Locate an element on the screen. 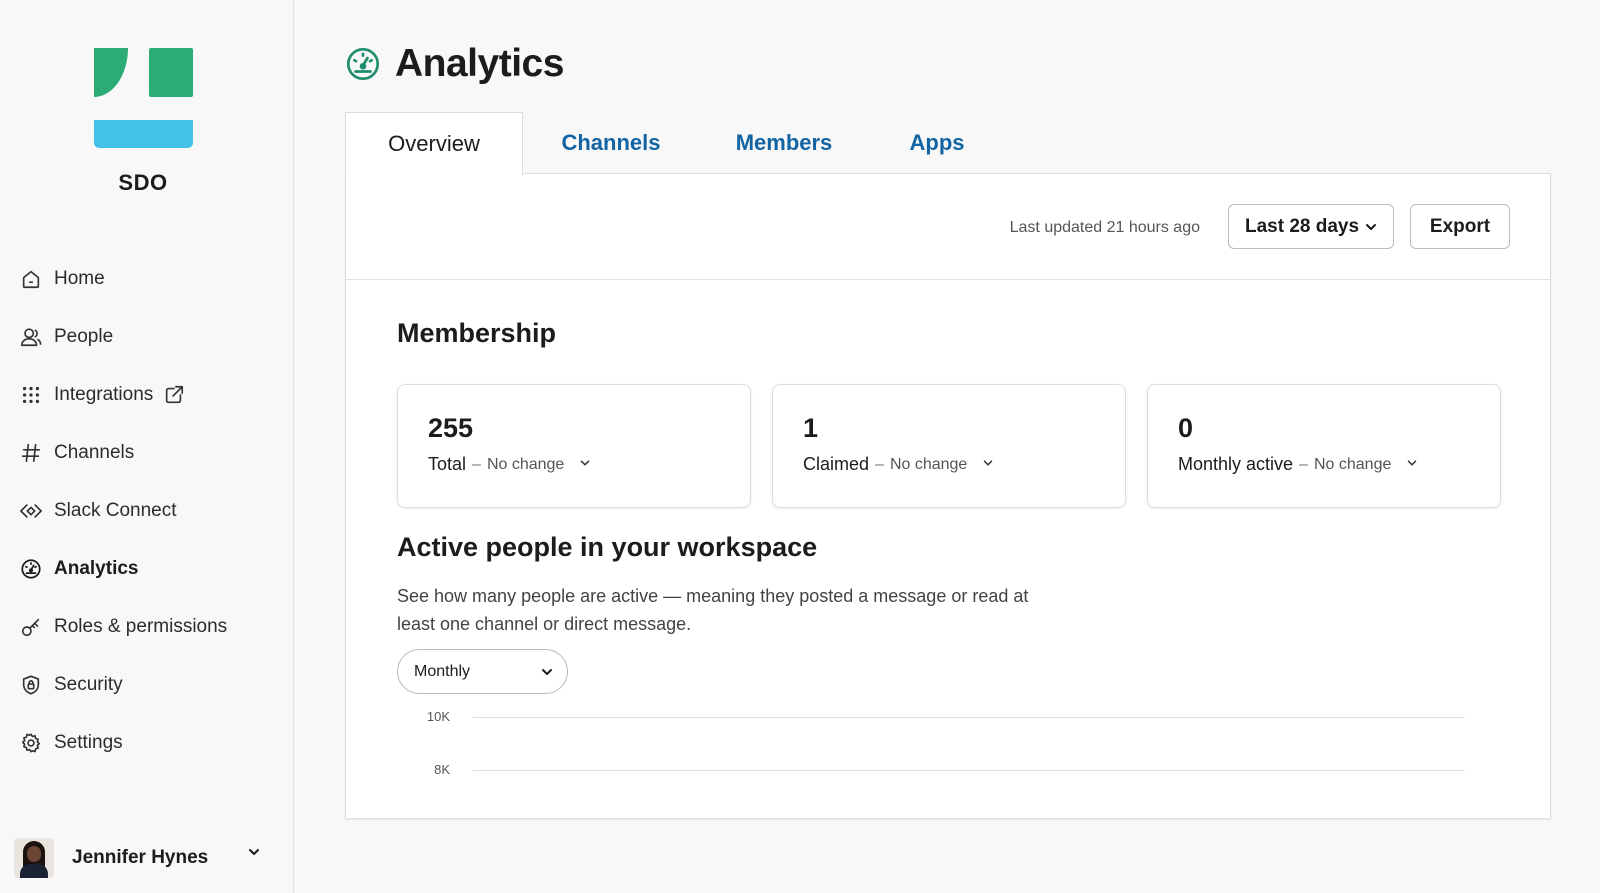  sidebar-item-label: People is located at coordinates (84, 336).